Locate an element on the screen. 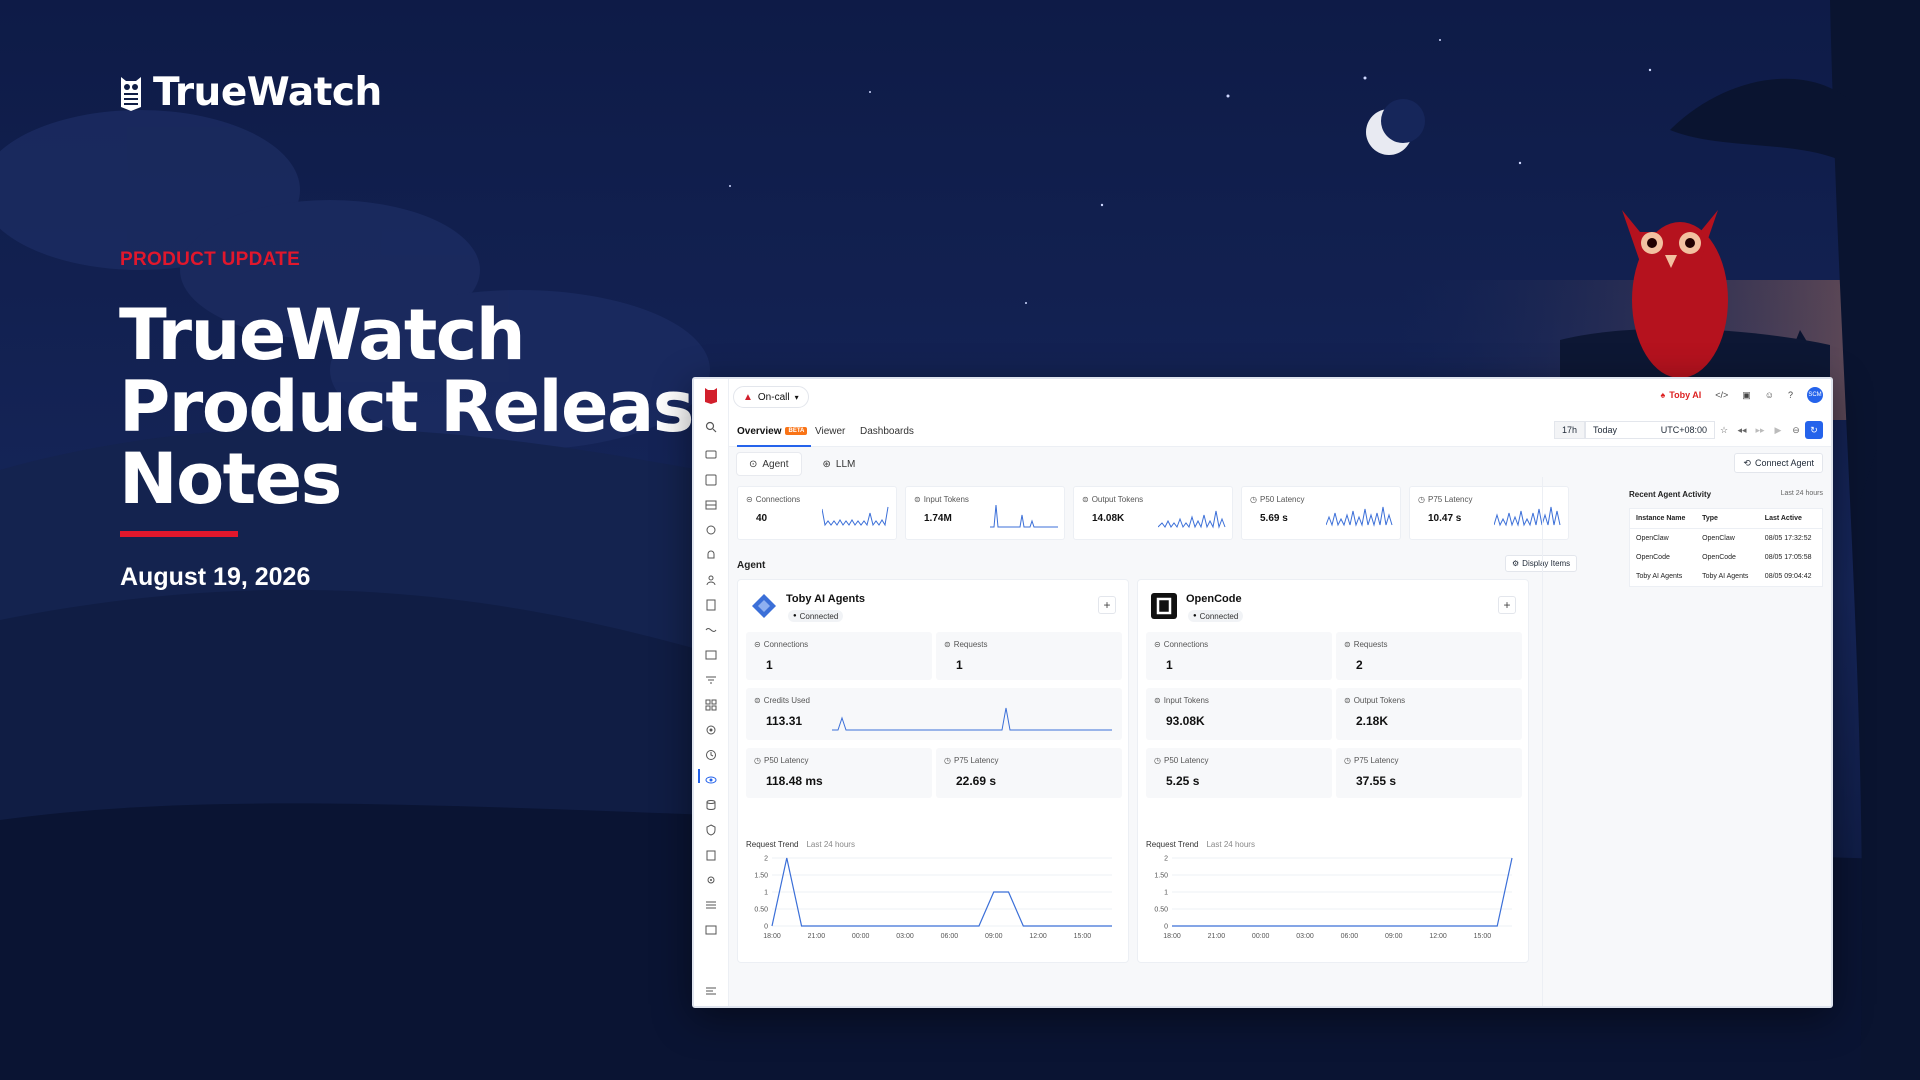 The height and width of the screenshot is (1080, 1920). column-header: Type is located at coordinates (1727, 518).